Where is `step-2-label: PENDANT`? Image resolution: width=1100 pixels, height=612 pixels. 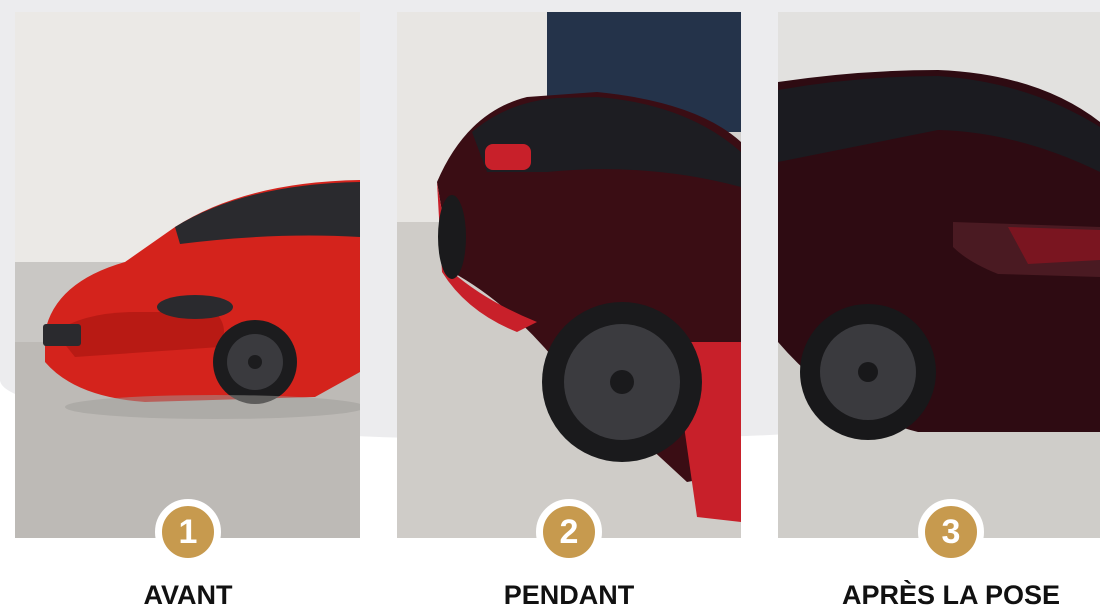 step-2-label: PENDANT is located at coordinates (569, 595).